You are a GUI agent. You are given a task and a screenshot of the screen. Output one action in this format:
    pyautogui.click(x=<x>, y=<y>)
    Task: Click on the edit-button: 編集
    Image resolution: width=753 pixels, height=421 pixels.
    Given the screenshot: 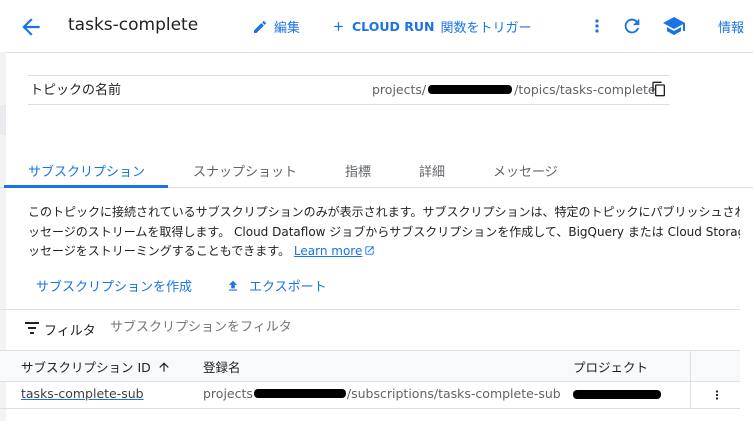 What is the action you would take?
    pyautogui.click(x=276, y=26)
    